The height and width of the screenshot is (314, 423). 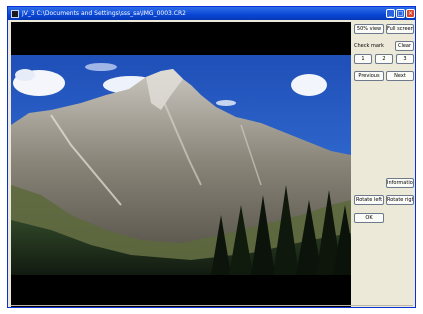 I want to click on check-mark-3-button: 3, so click(x=405, y=59).